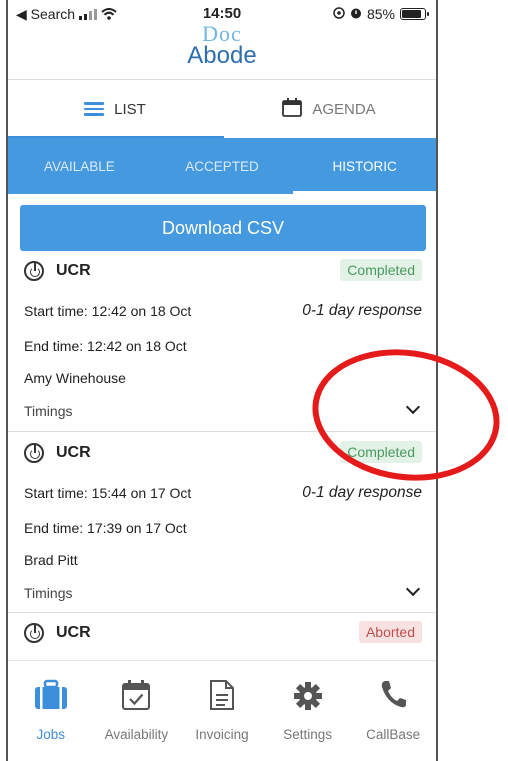 Image resolution: width=508 pixels, height=761 pixels. Describe the element at coordinates (222, 697) in the screenshot. I see `document-icon` at that location.